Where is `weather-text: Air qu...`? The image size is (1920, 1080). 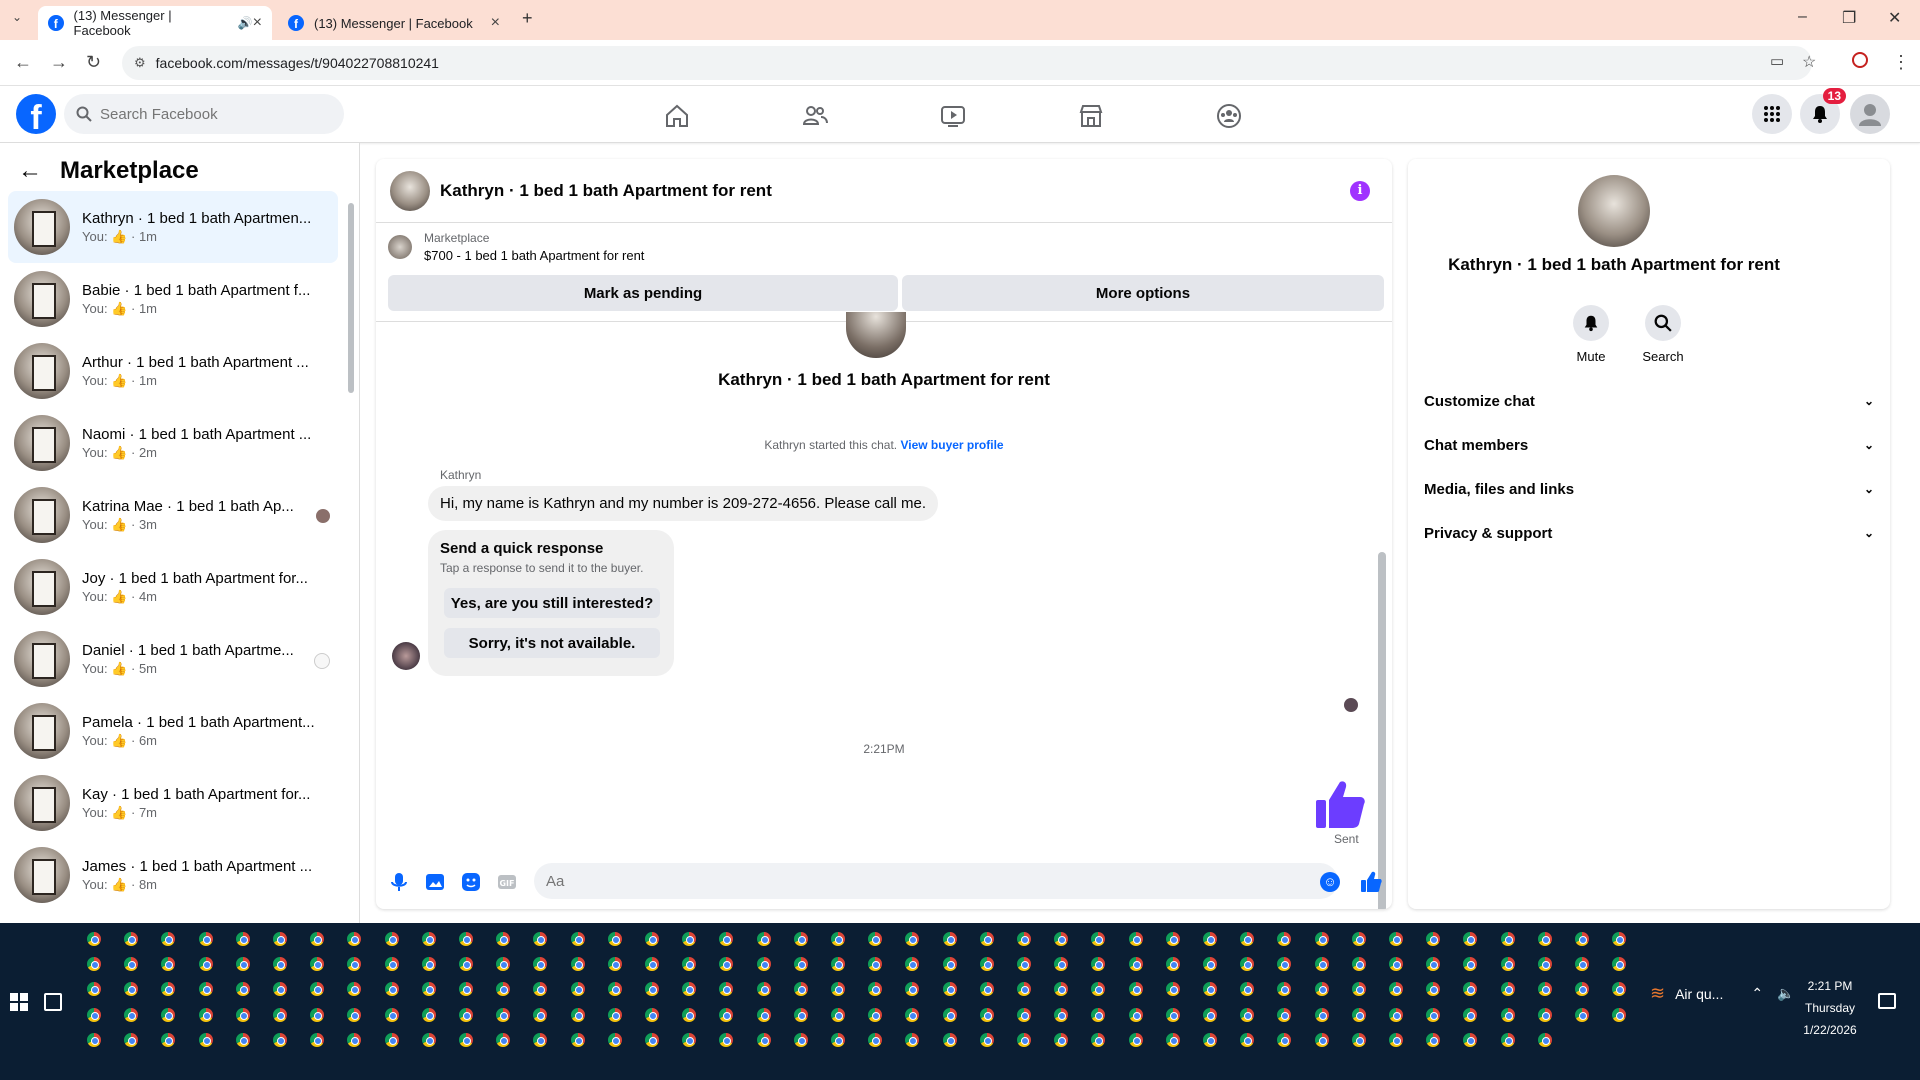 weather-text: Air qu... is located at coordinates (1699, 994).